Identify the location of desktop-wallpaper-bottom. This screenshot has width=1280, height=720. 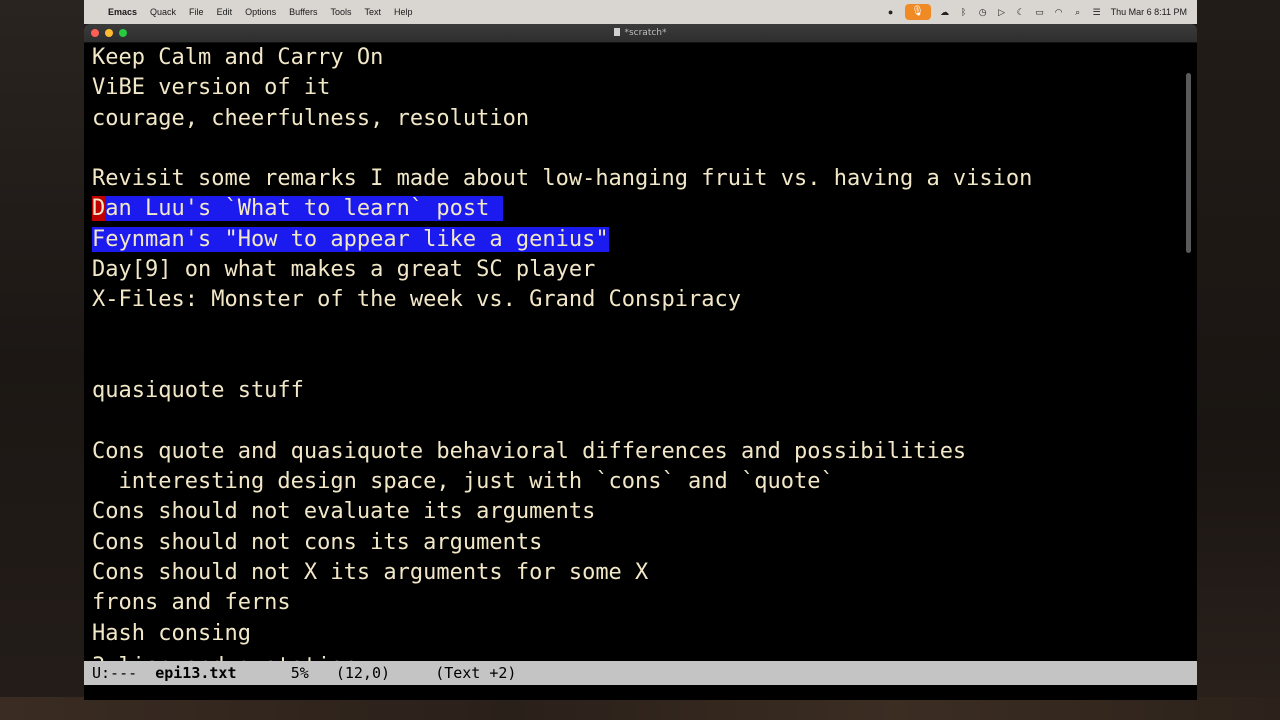
(640, 708).